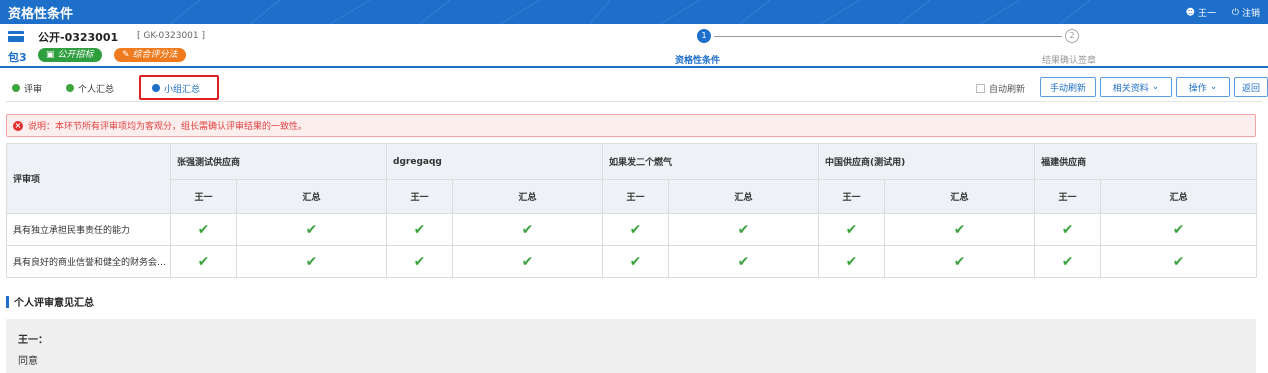 The width and height of the screenshot is (1268, 373). I want to click on notice-text: 说明：本环节所有评审项均为客观分，组长需确认评审结果的一致性。, so click(168, 127).